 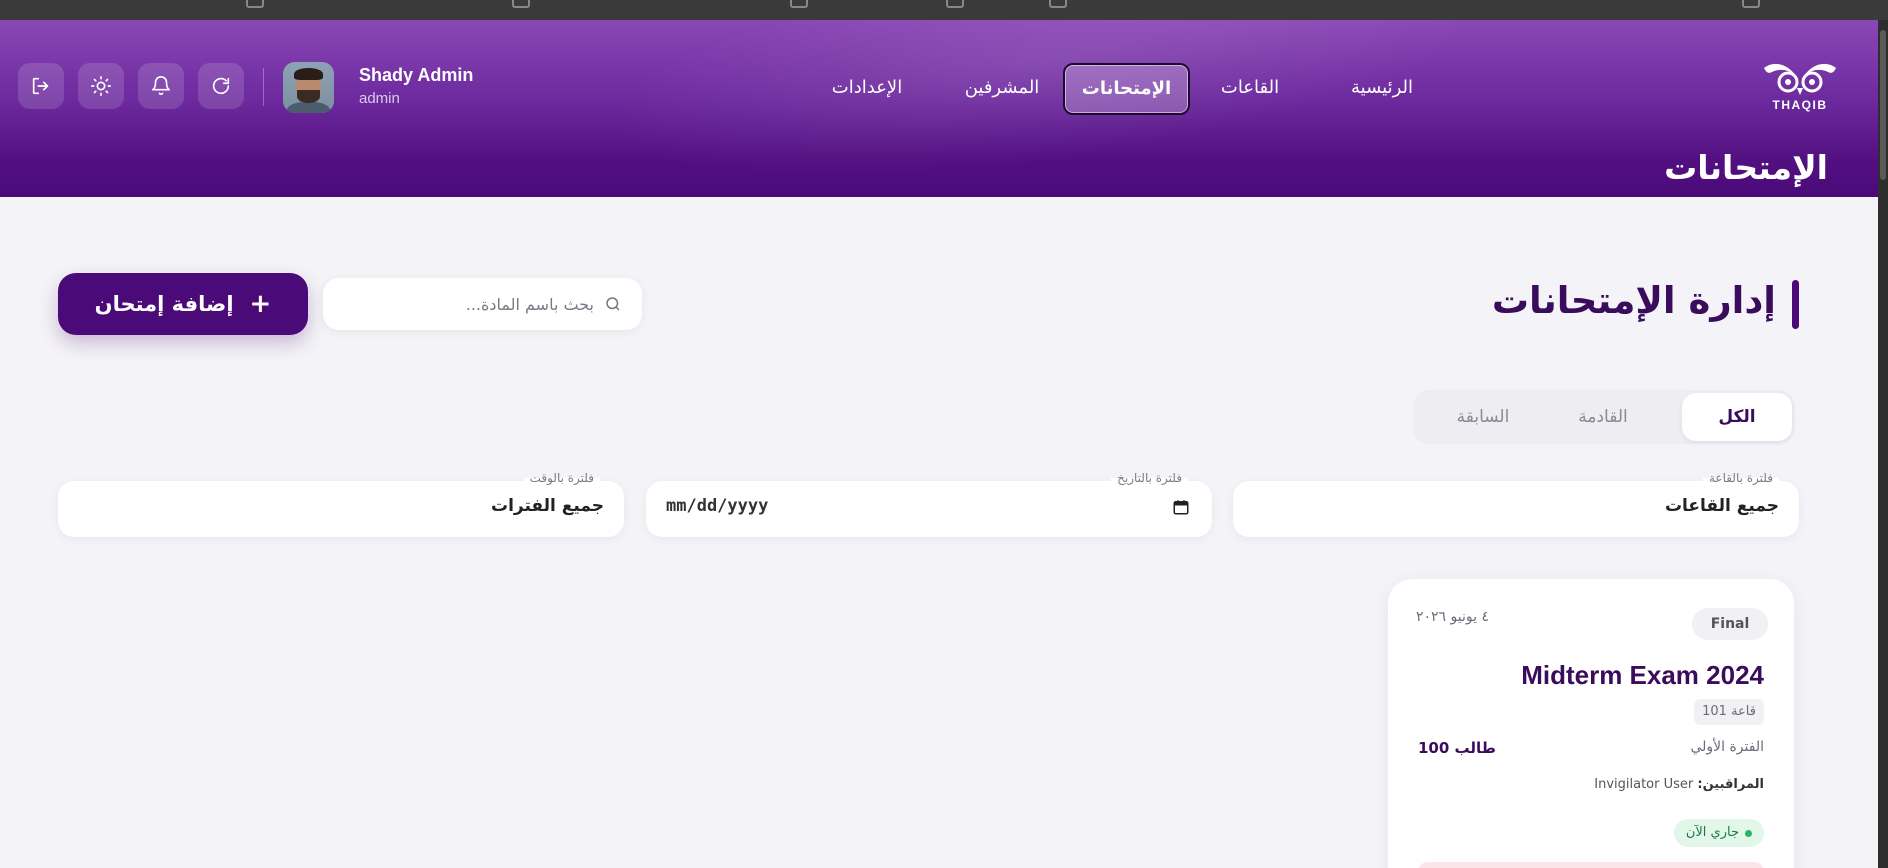 I want to click on nav-item-halls: القاعات, so click(x=1250, y=88).